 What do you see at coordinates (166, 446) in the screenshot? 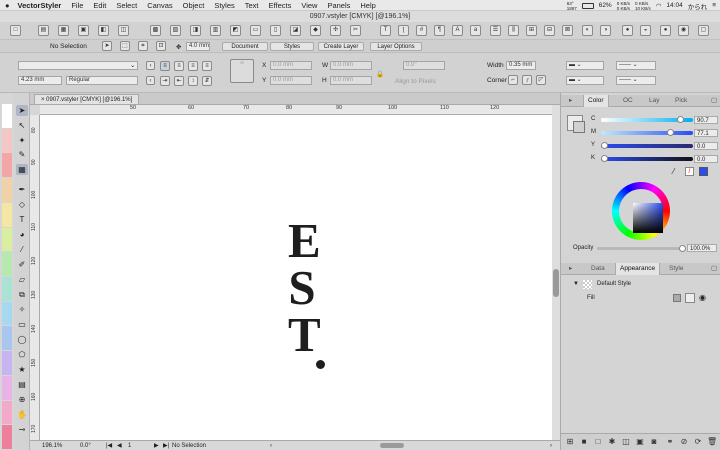
I see `page-last-icon: ▶|` at bounding box center [166, 446].